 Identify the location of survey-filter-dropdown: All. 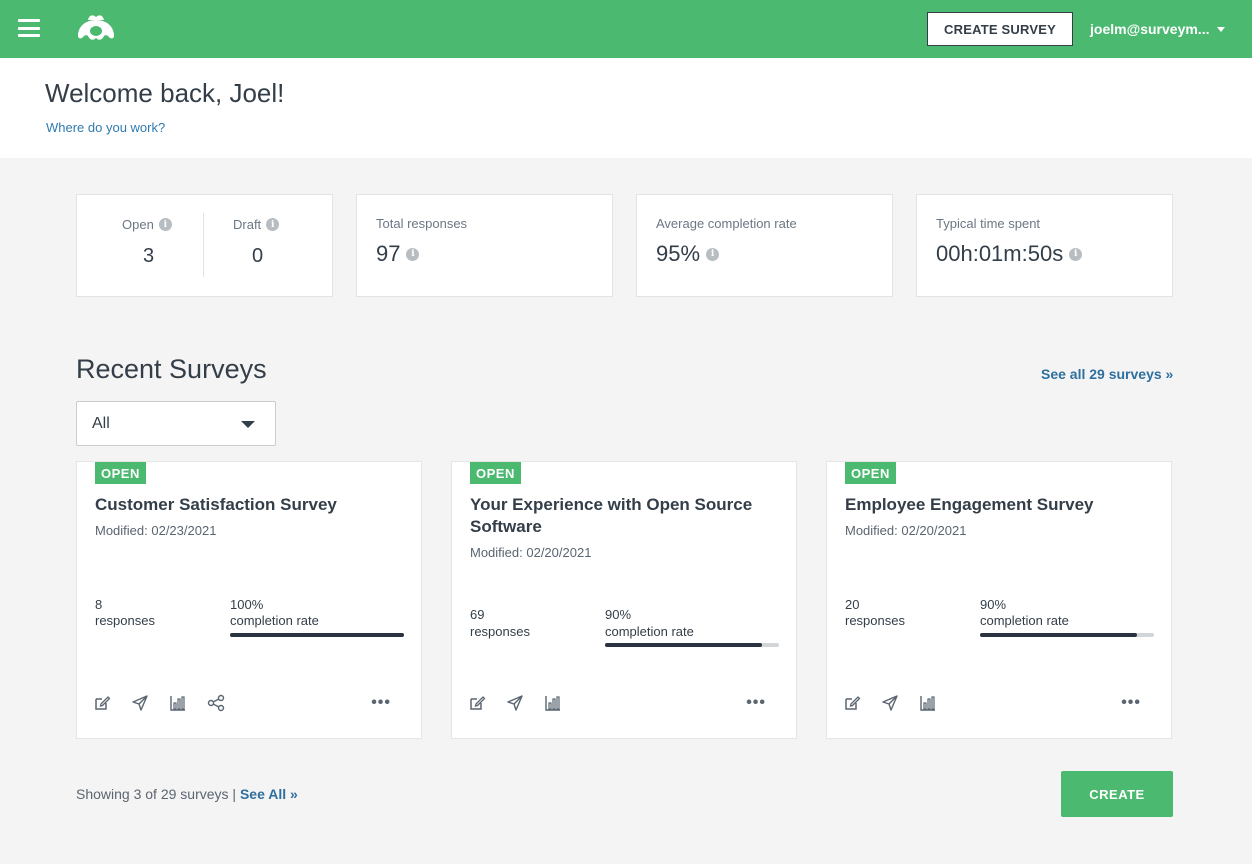
(176, 423).